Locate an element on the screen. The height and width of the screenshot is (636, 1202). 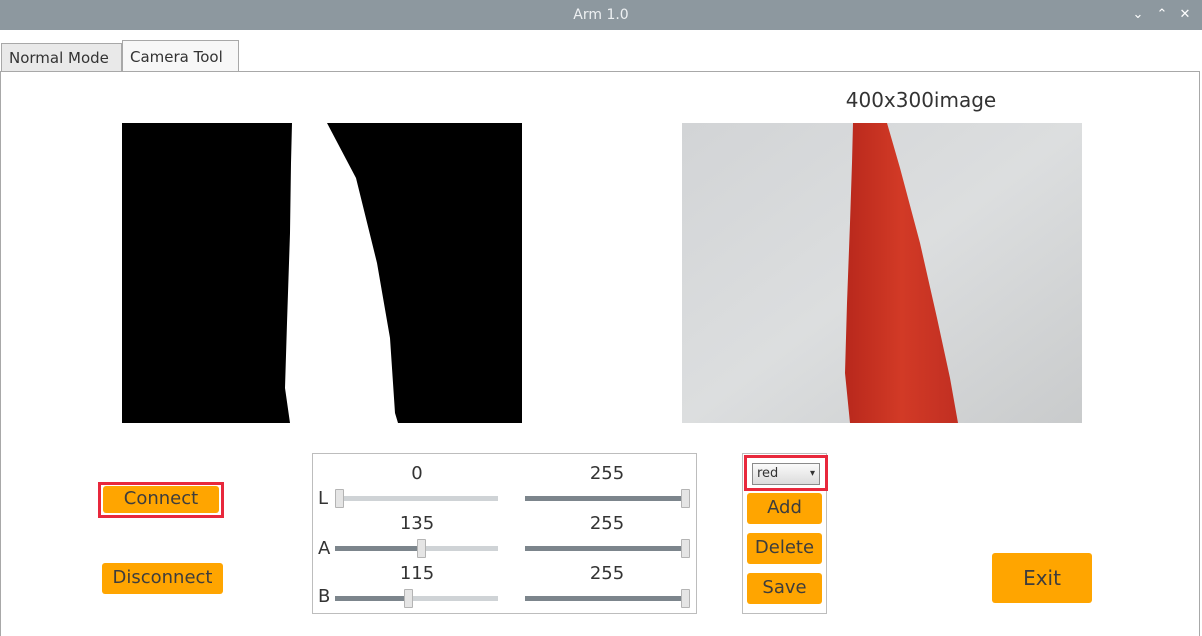
a-axis-label: A is located at coordinates (324, 548).